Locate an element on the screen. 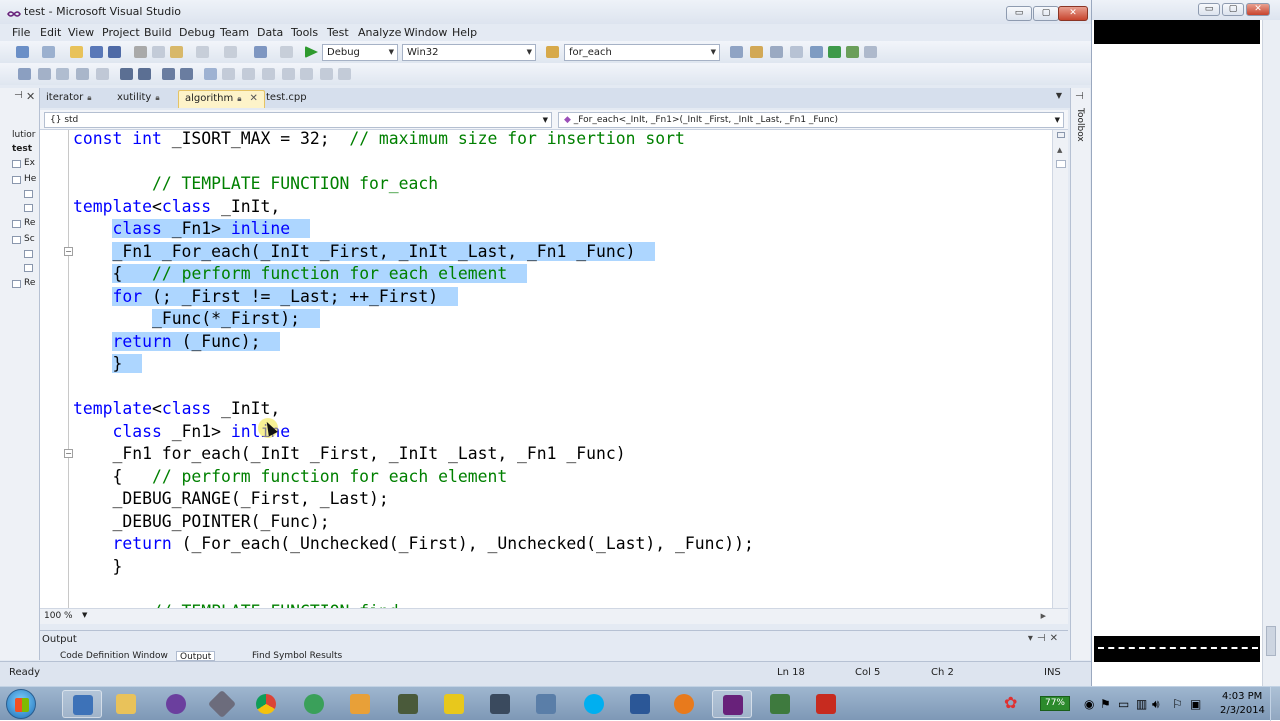 Image resolution: width=1280 pixels, height=721 pixels. tab-find-symbol-results: Find Symbol Results is located at coordinates (297, 656).